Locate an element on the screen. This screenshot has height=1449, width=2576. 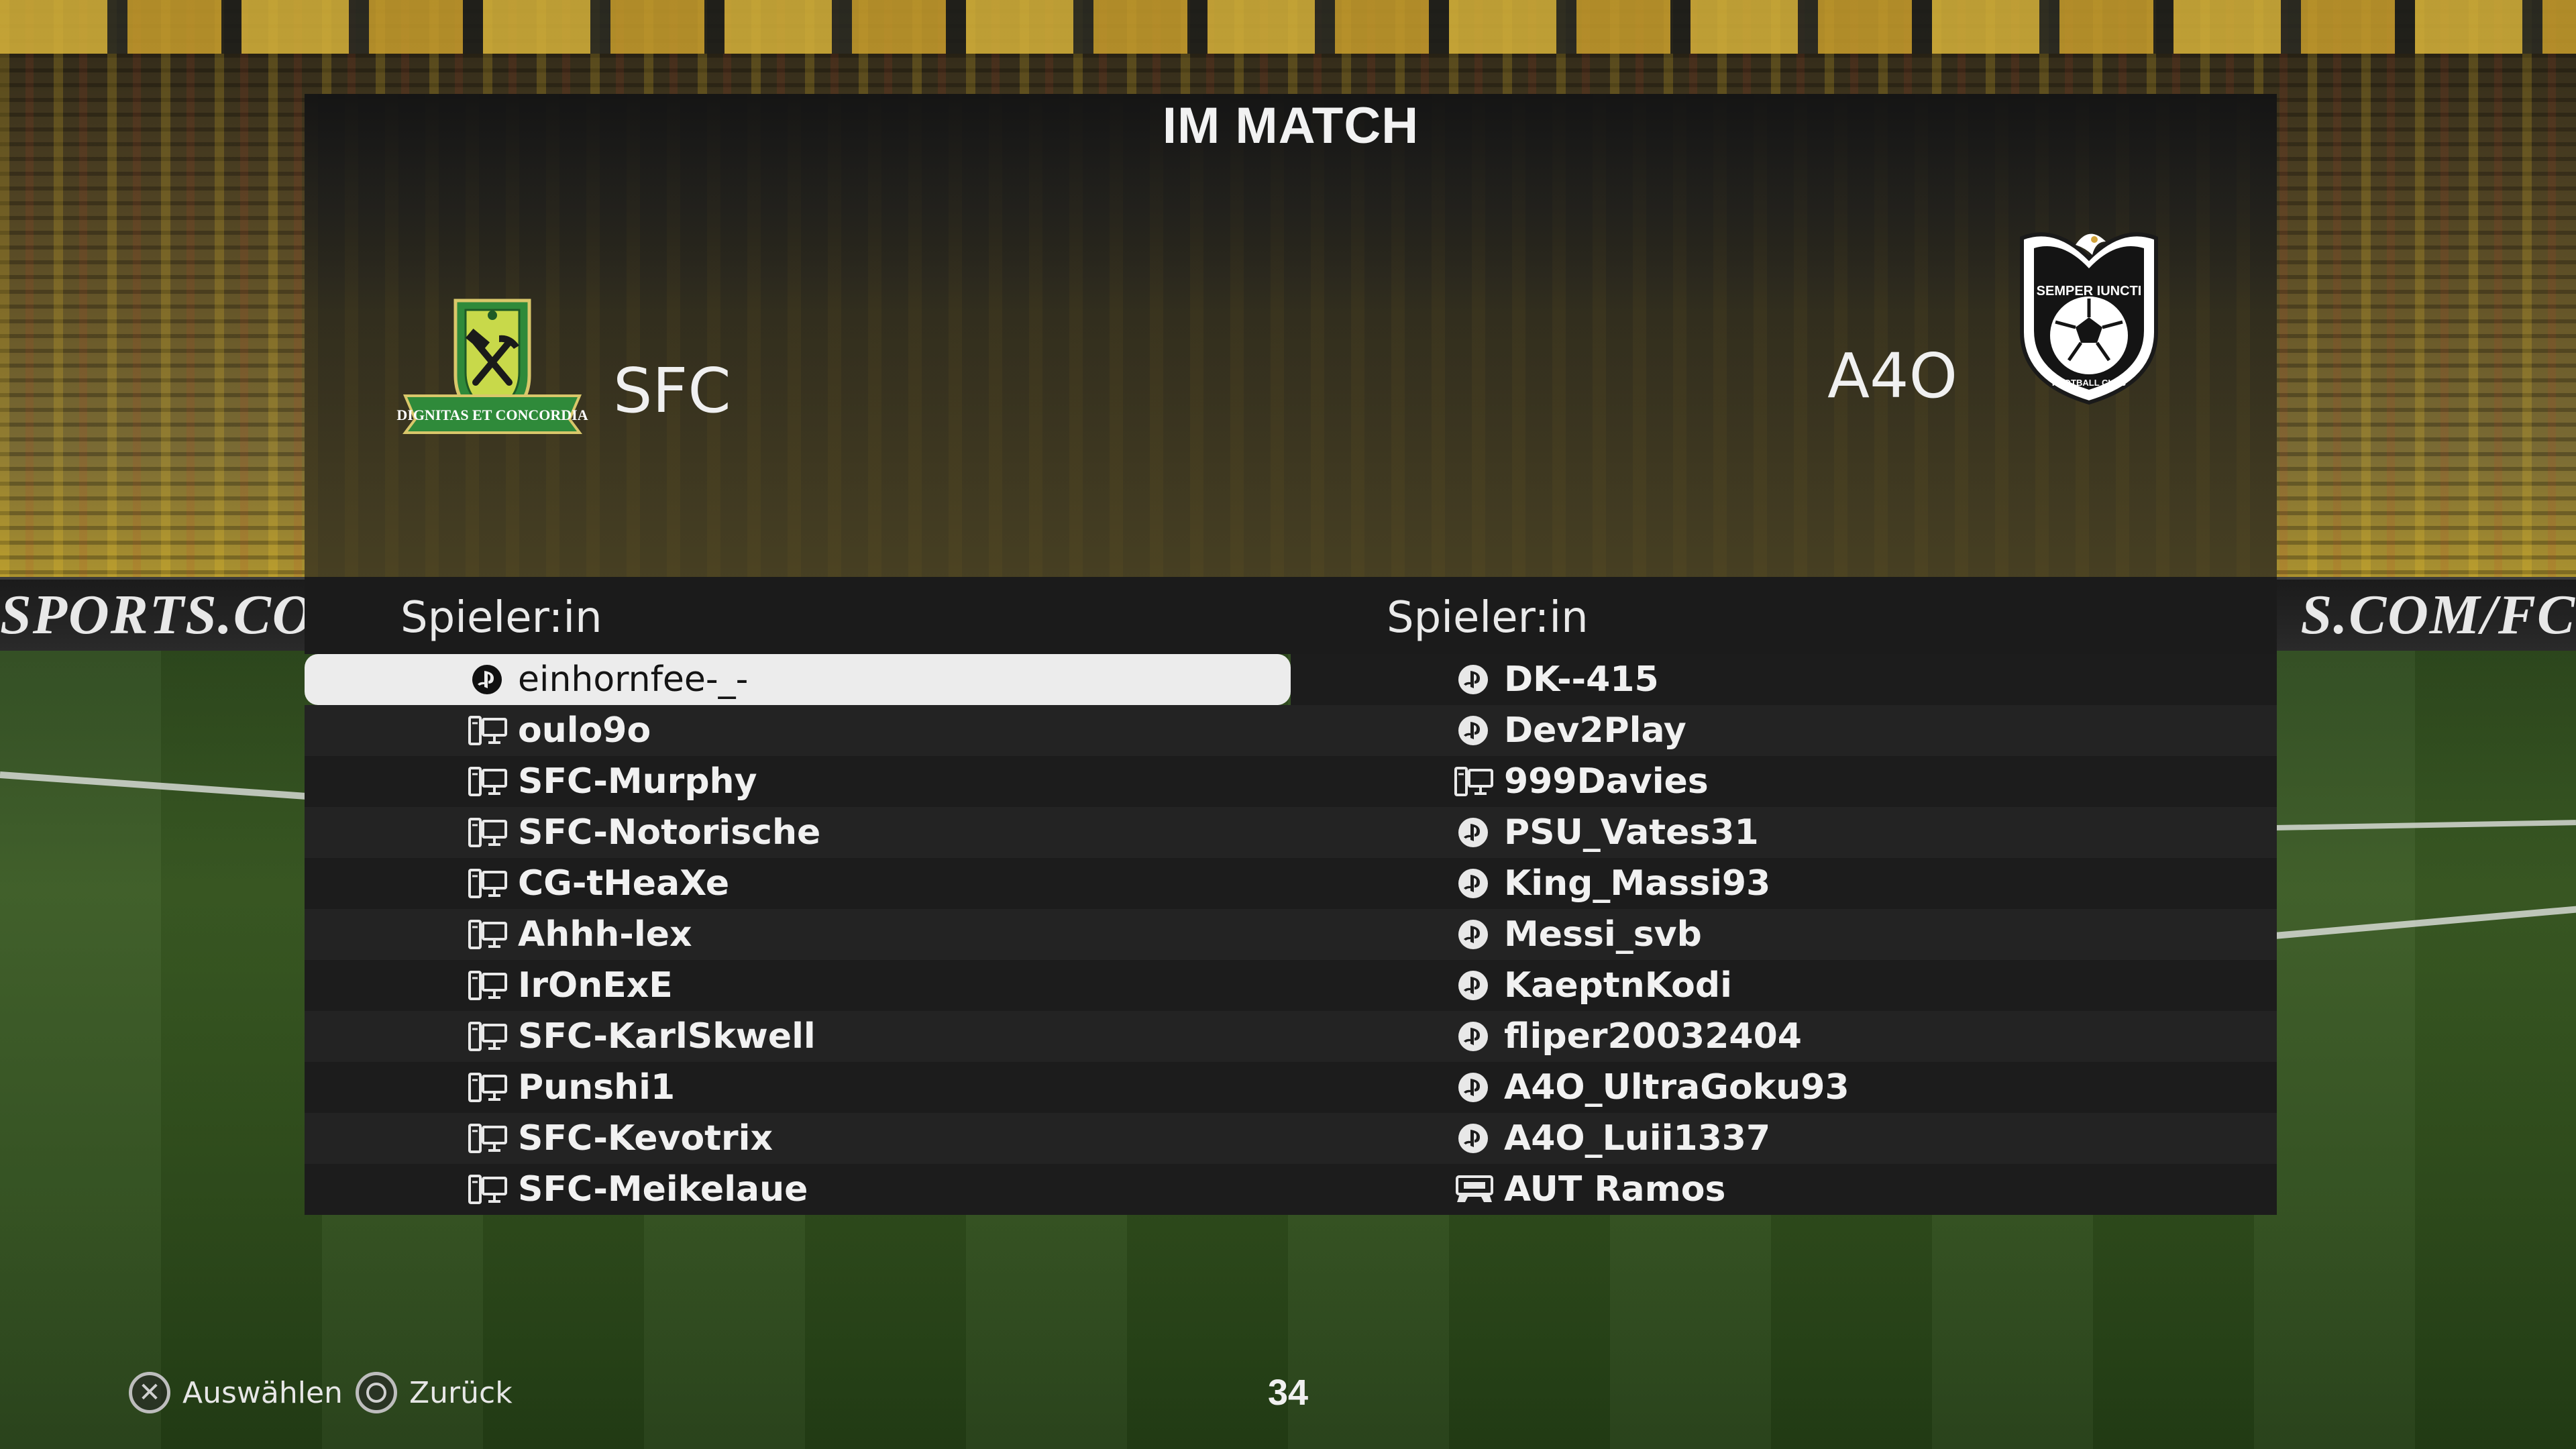
player-name: KaeptnKodi is located at coordinates (1618, 985).